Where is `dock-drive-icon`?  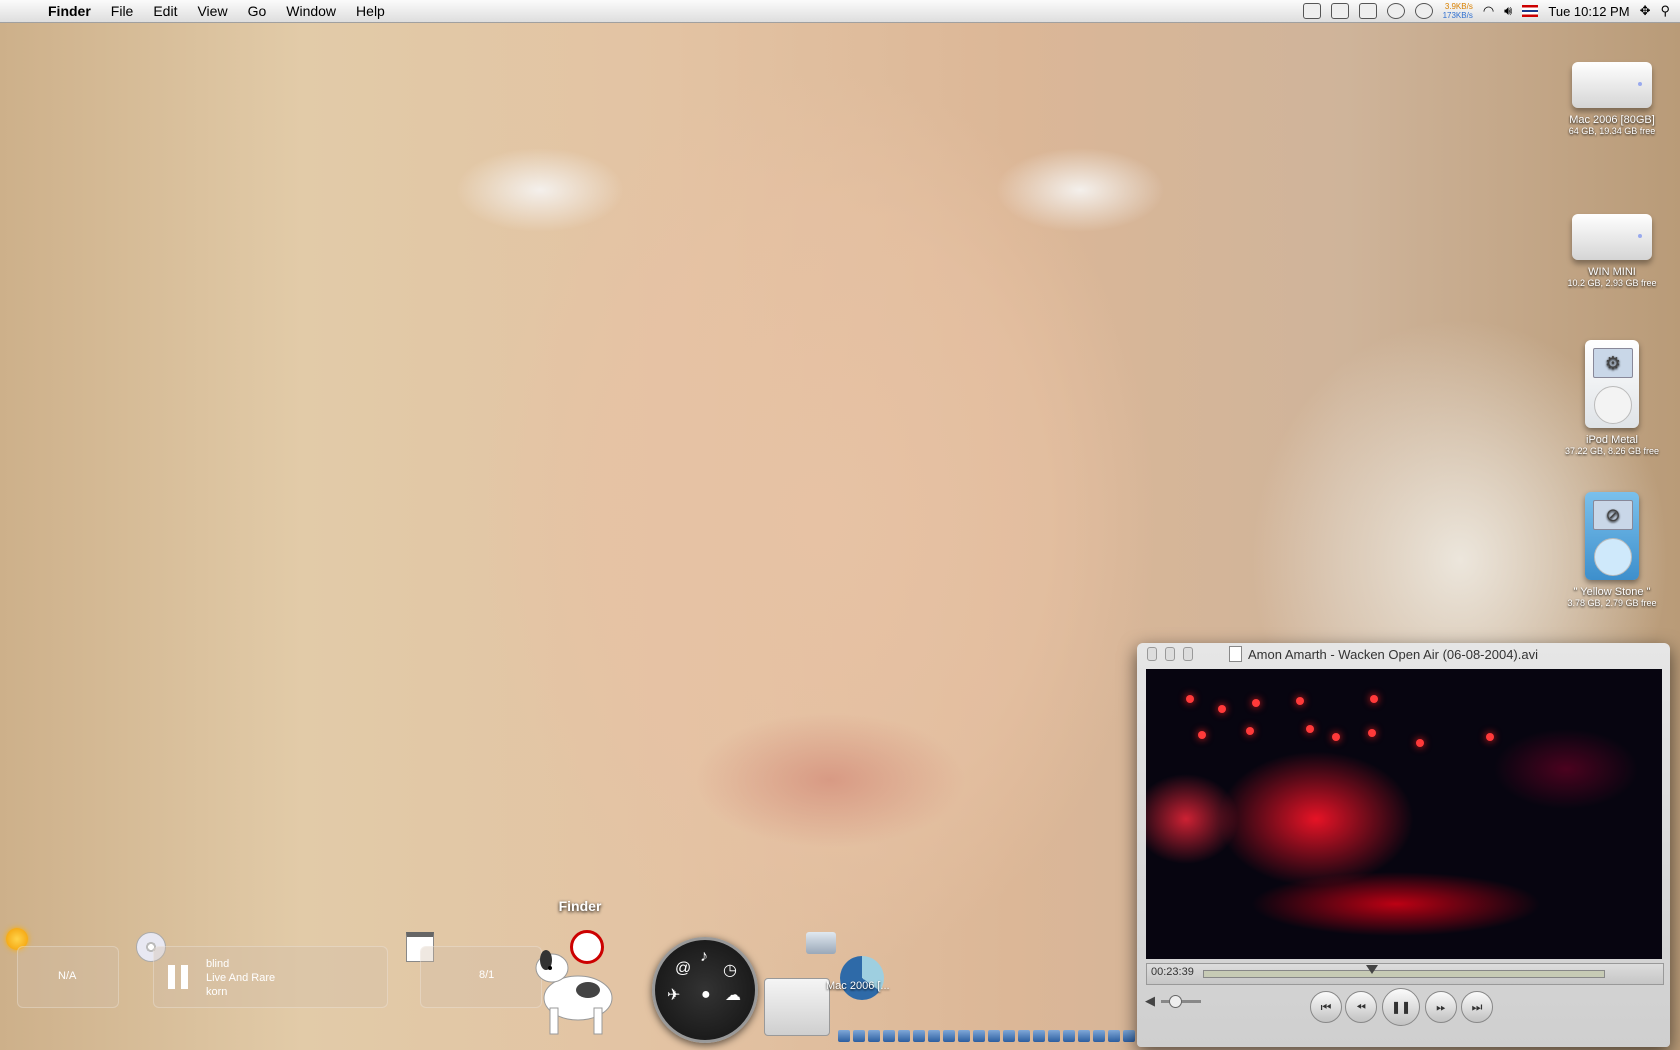 dock-drive-icon is located at coordinates (821, 943).